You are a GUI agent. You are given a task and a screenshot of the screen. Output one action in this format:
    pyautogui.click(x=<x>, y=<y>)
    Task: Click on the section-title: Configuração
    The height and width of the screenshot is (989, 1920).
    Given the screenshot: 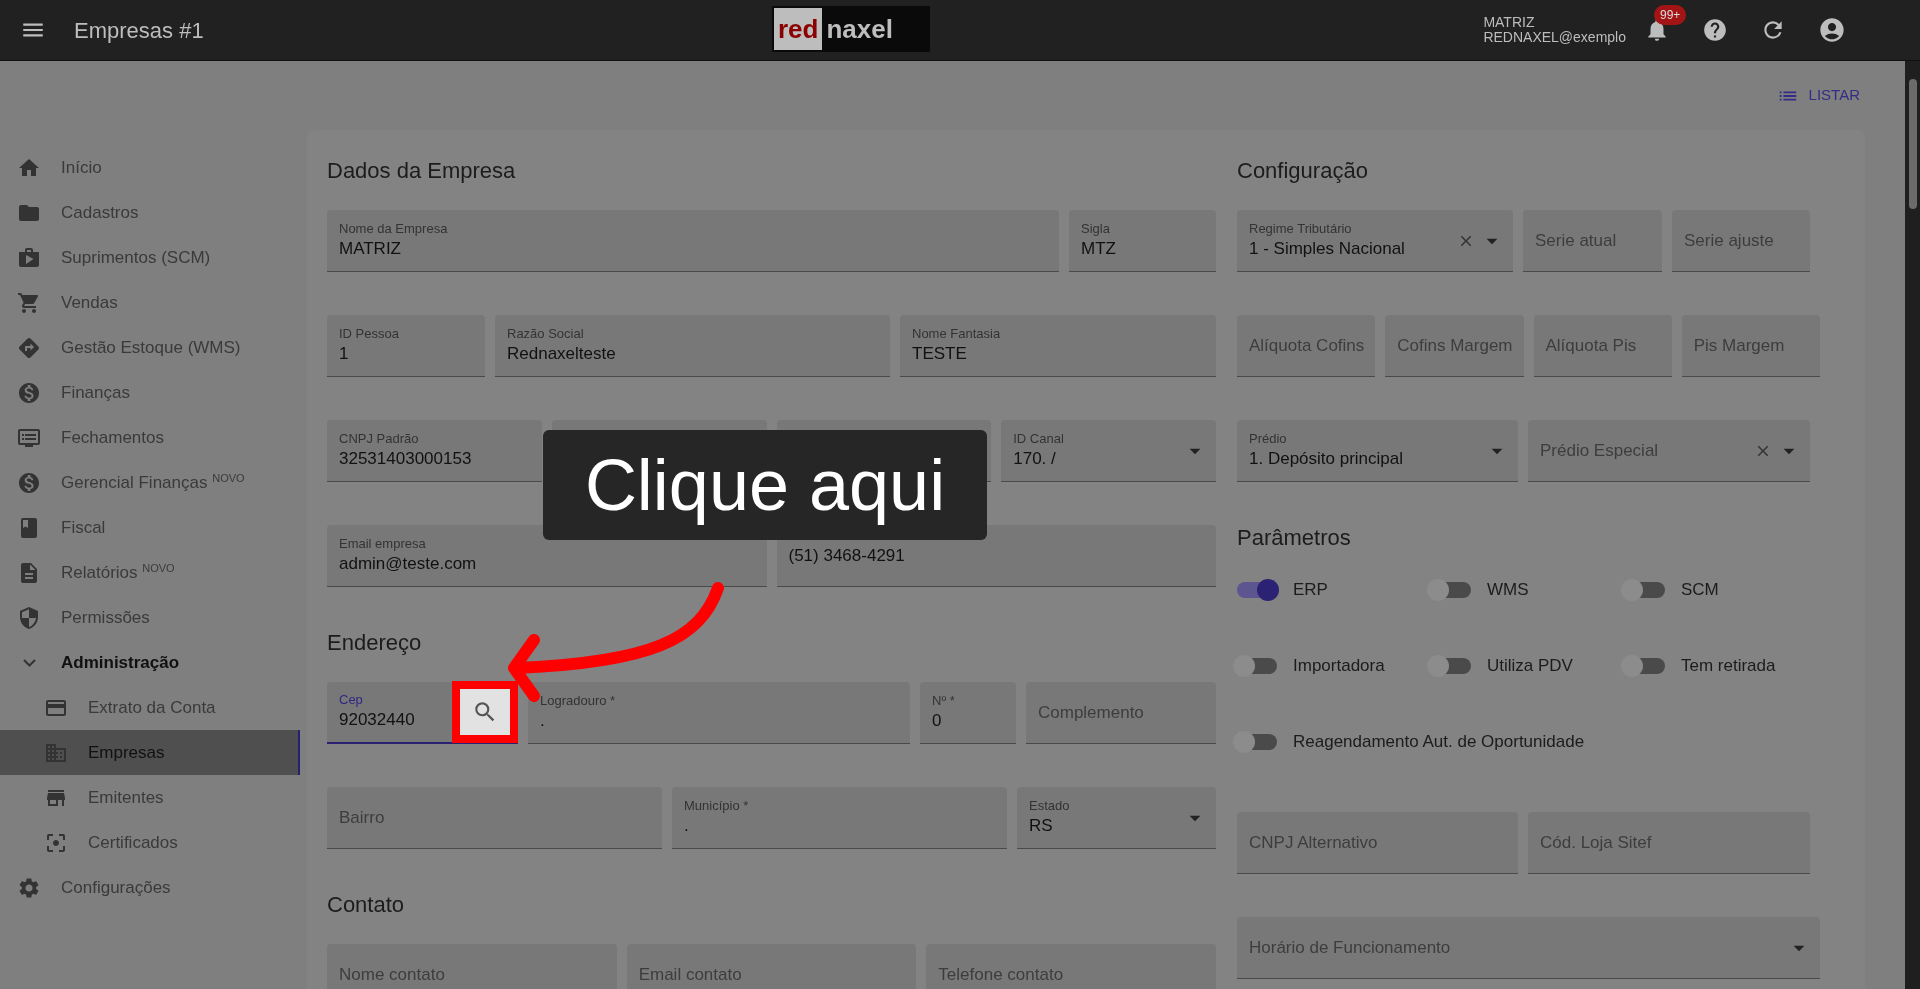 What is the action you would take?
    pyautogui.click(x=1302, y=170)
    